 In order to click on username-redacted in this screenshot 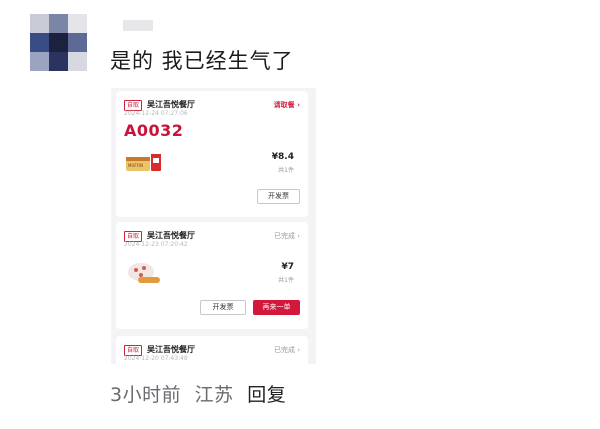, I will do `click(138, 25)`.